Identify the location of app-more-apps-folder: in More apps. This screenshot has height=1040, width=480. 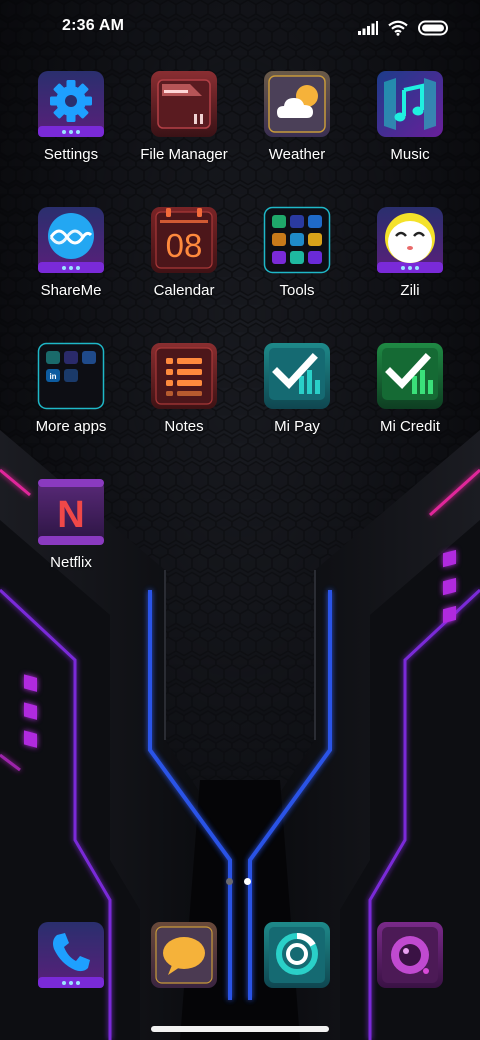
(71, 398).